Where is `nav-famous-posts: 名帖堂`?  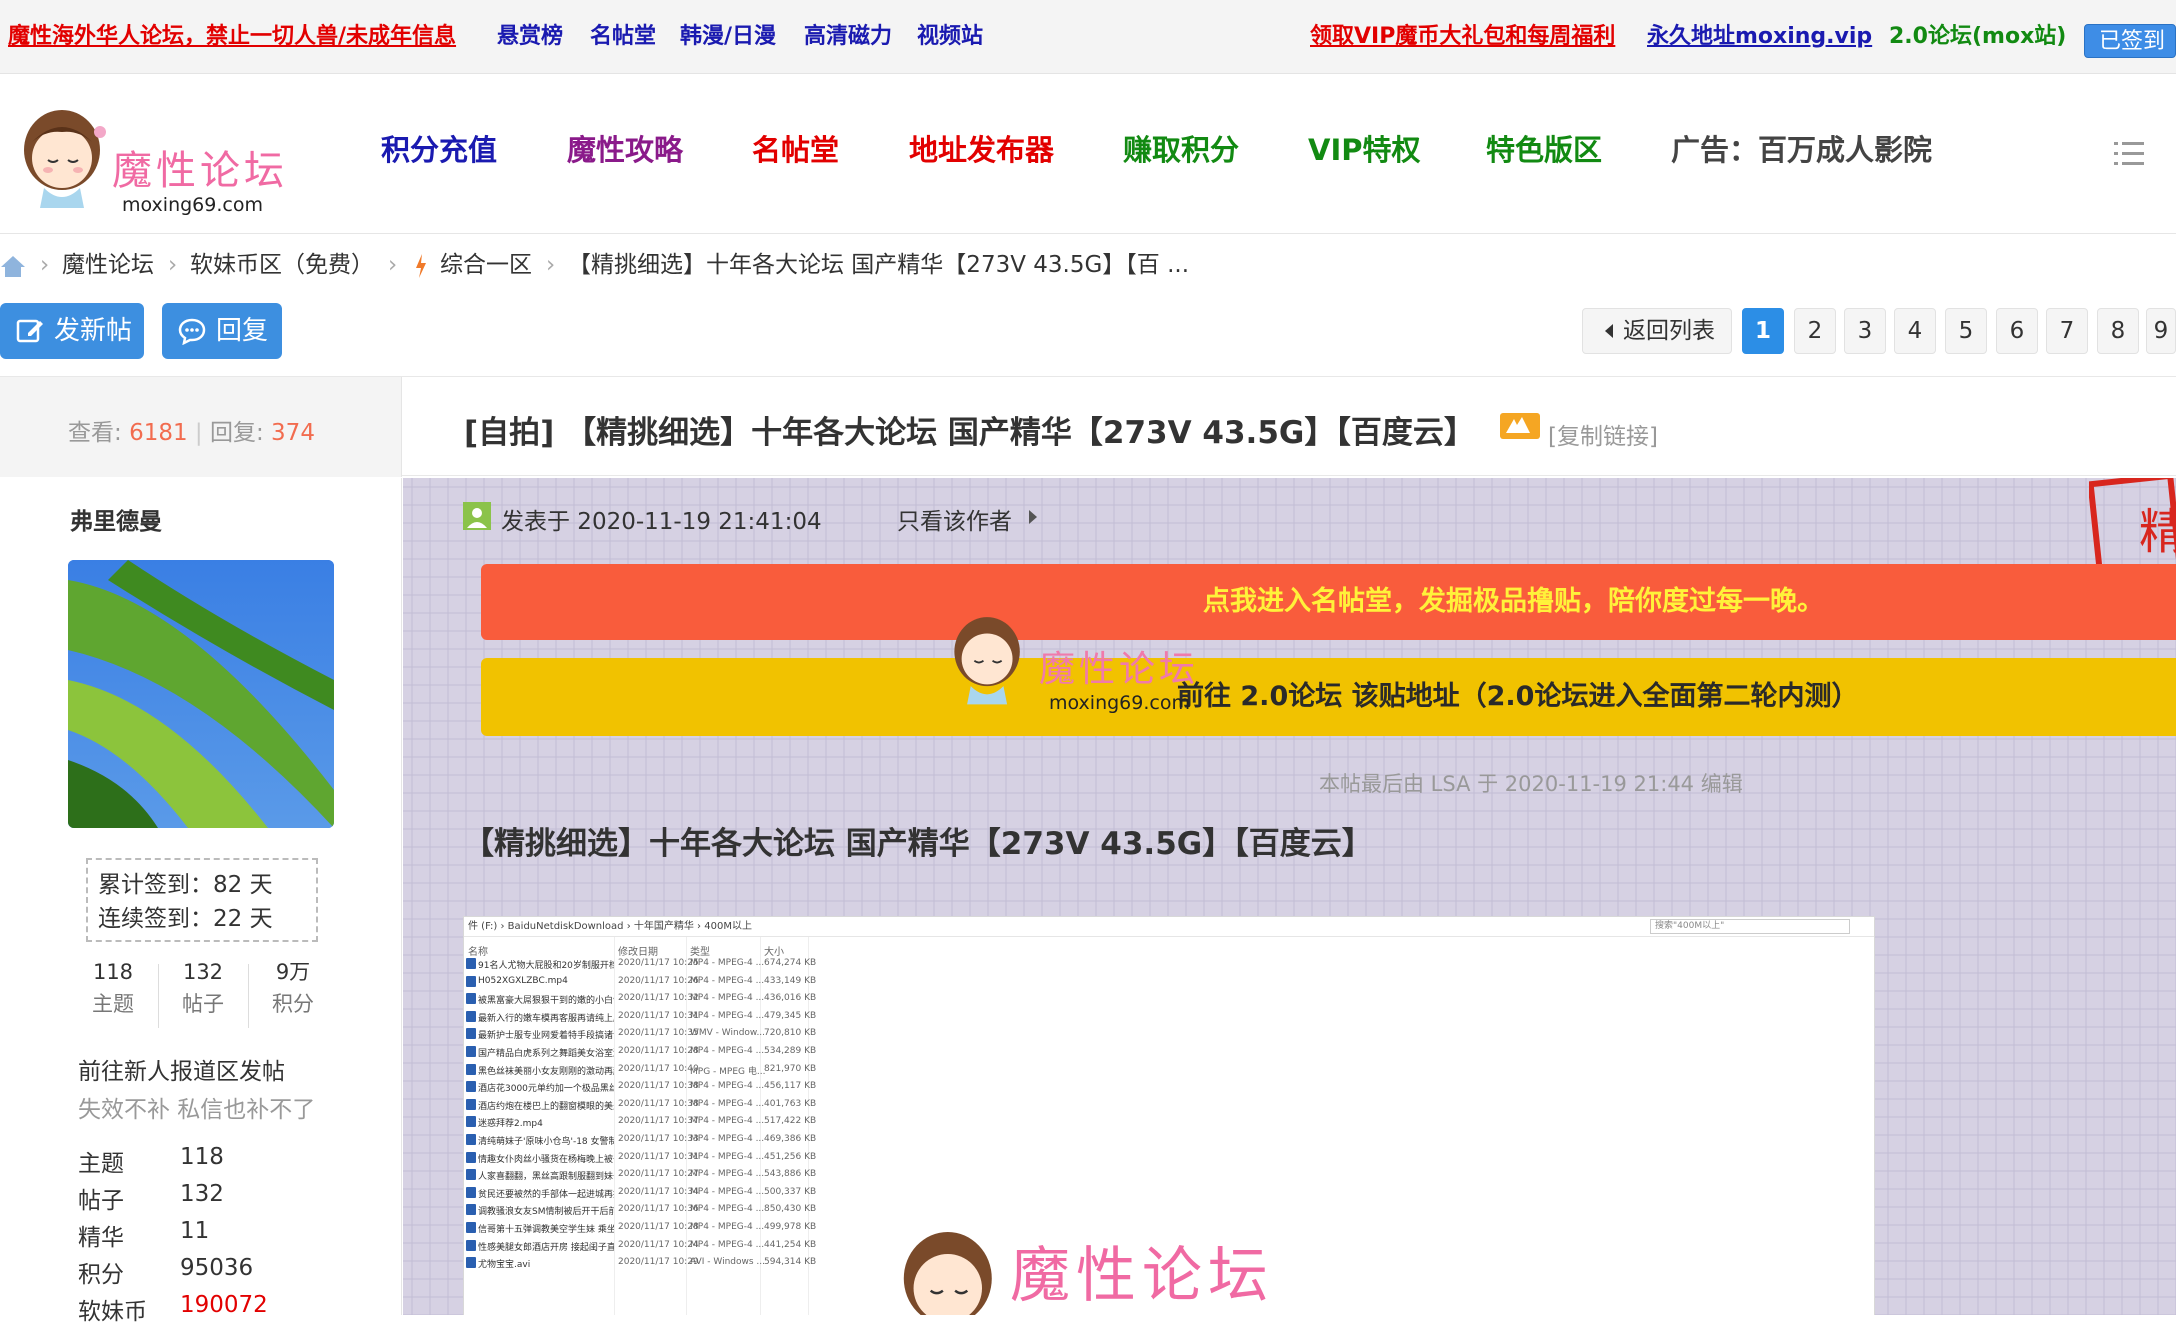
nav-famous-posts: 名帖堂 is located at coordinates (795, 150).